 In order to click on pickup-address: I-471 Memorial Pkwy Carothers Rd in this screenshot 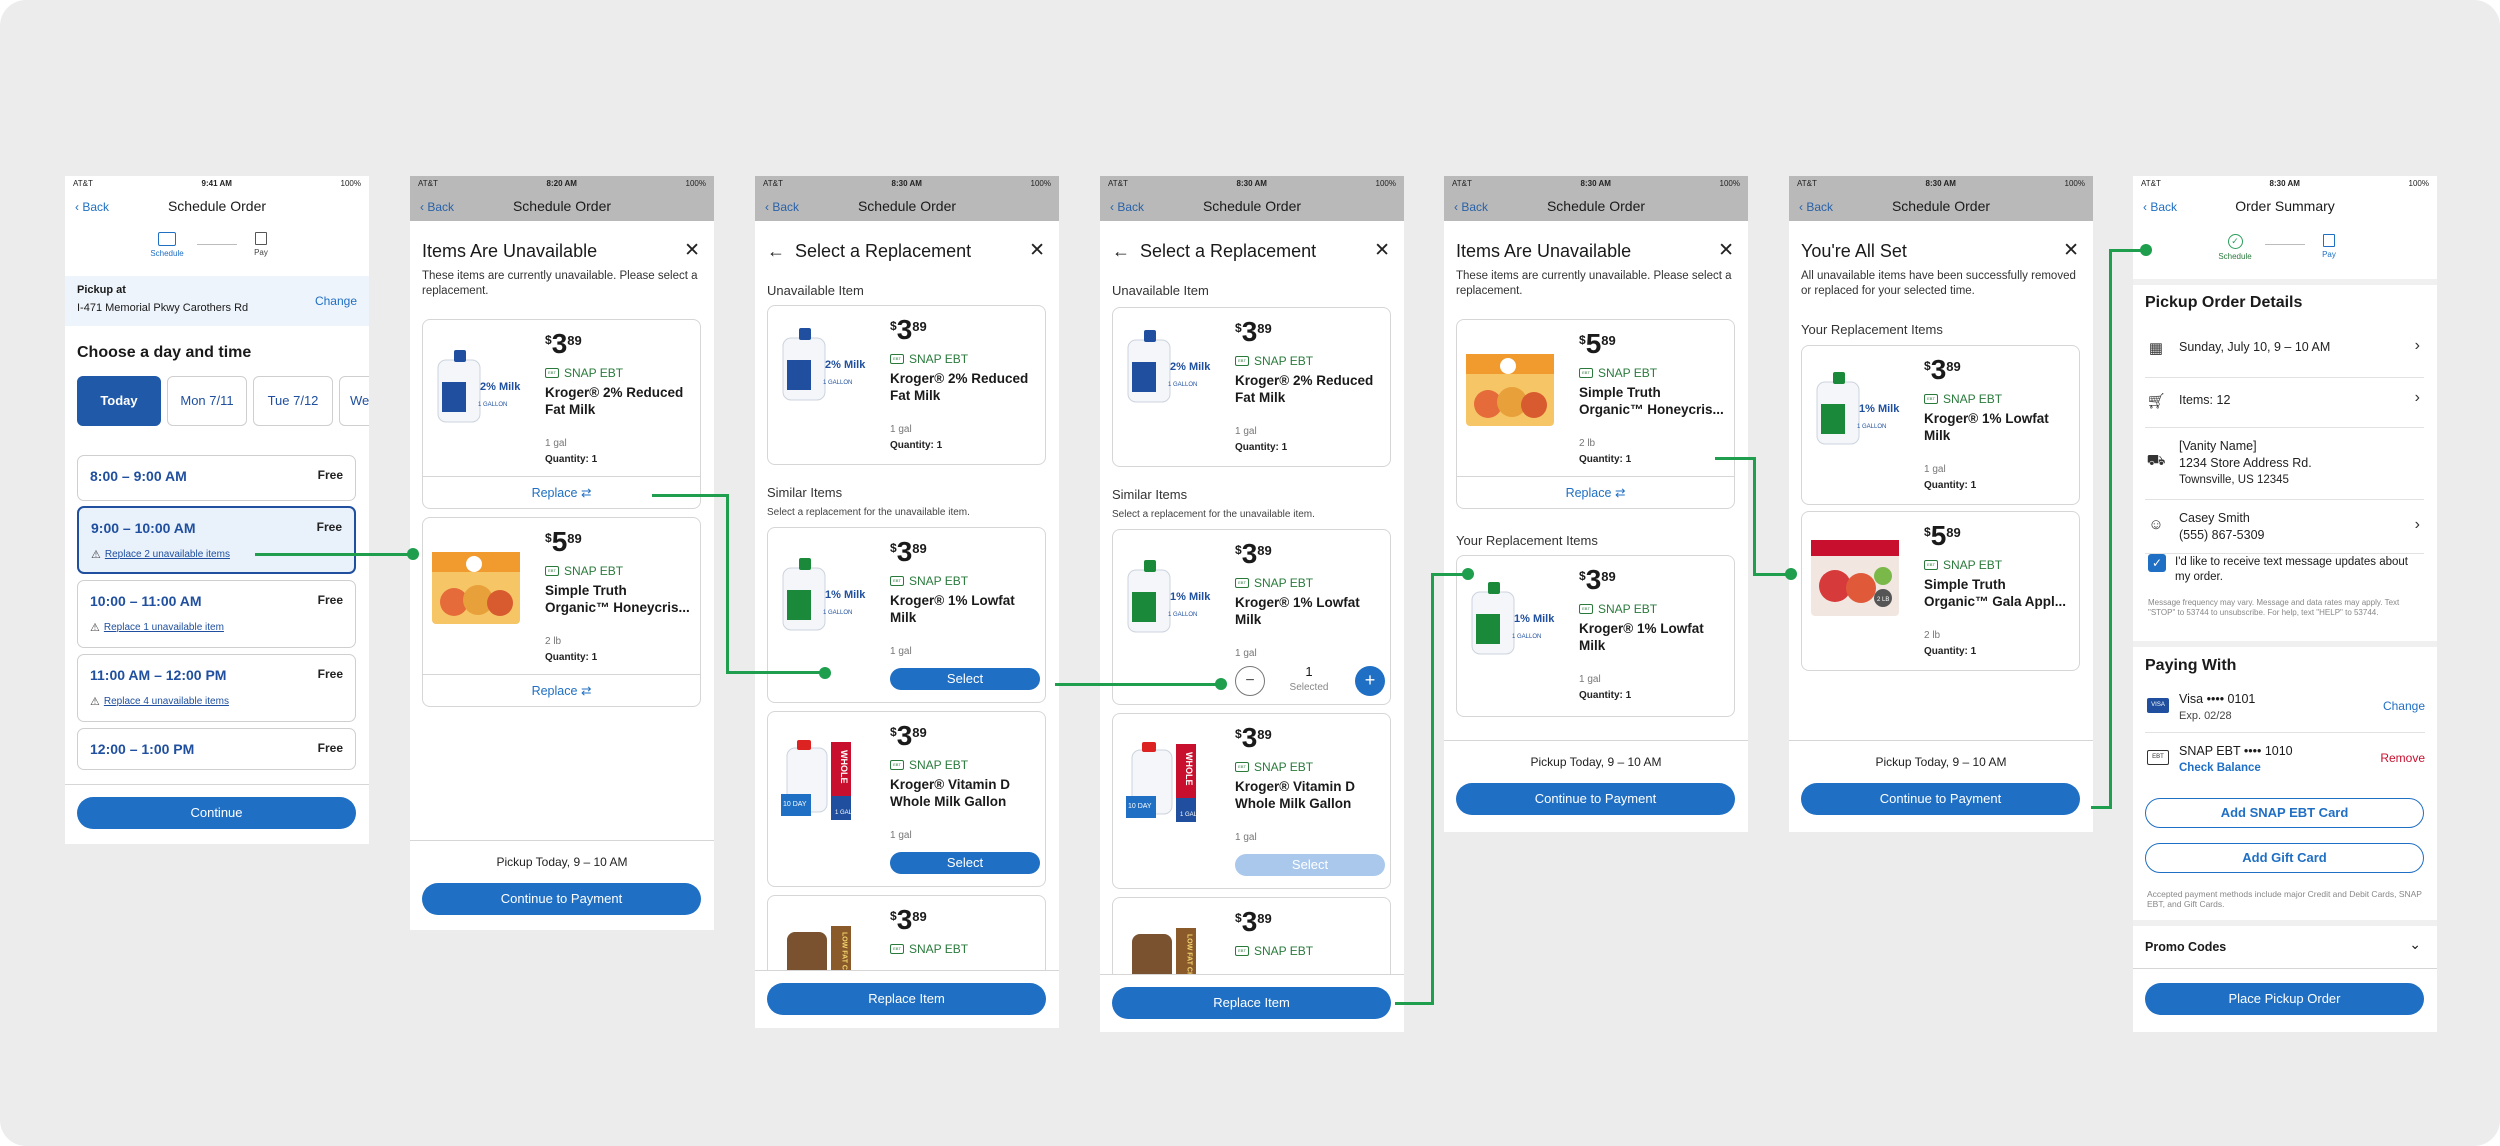, I will do `click(163, 308)`.